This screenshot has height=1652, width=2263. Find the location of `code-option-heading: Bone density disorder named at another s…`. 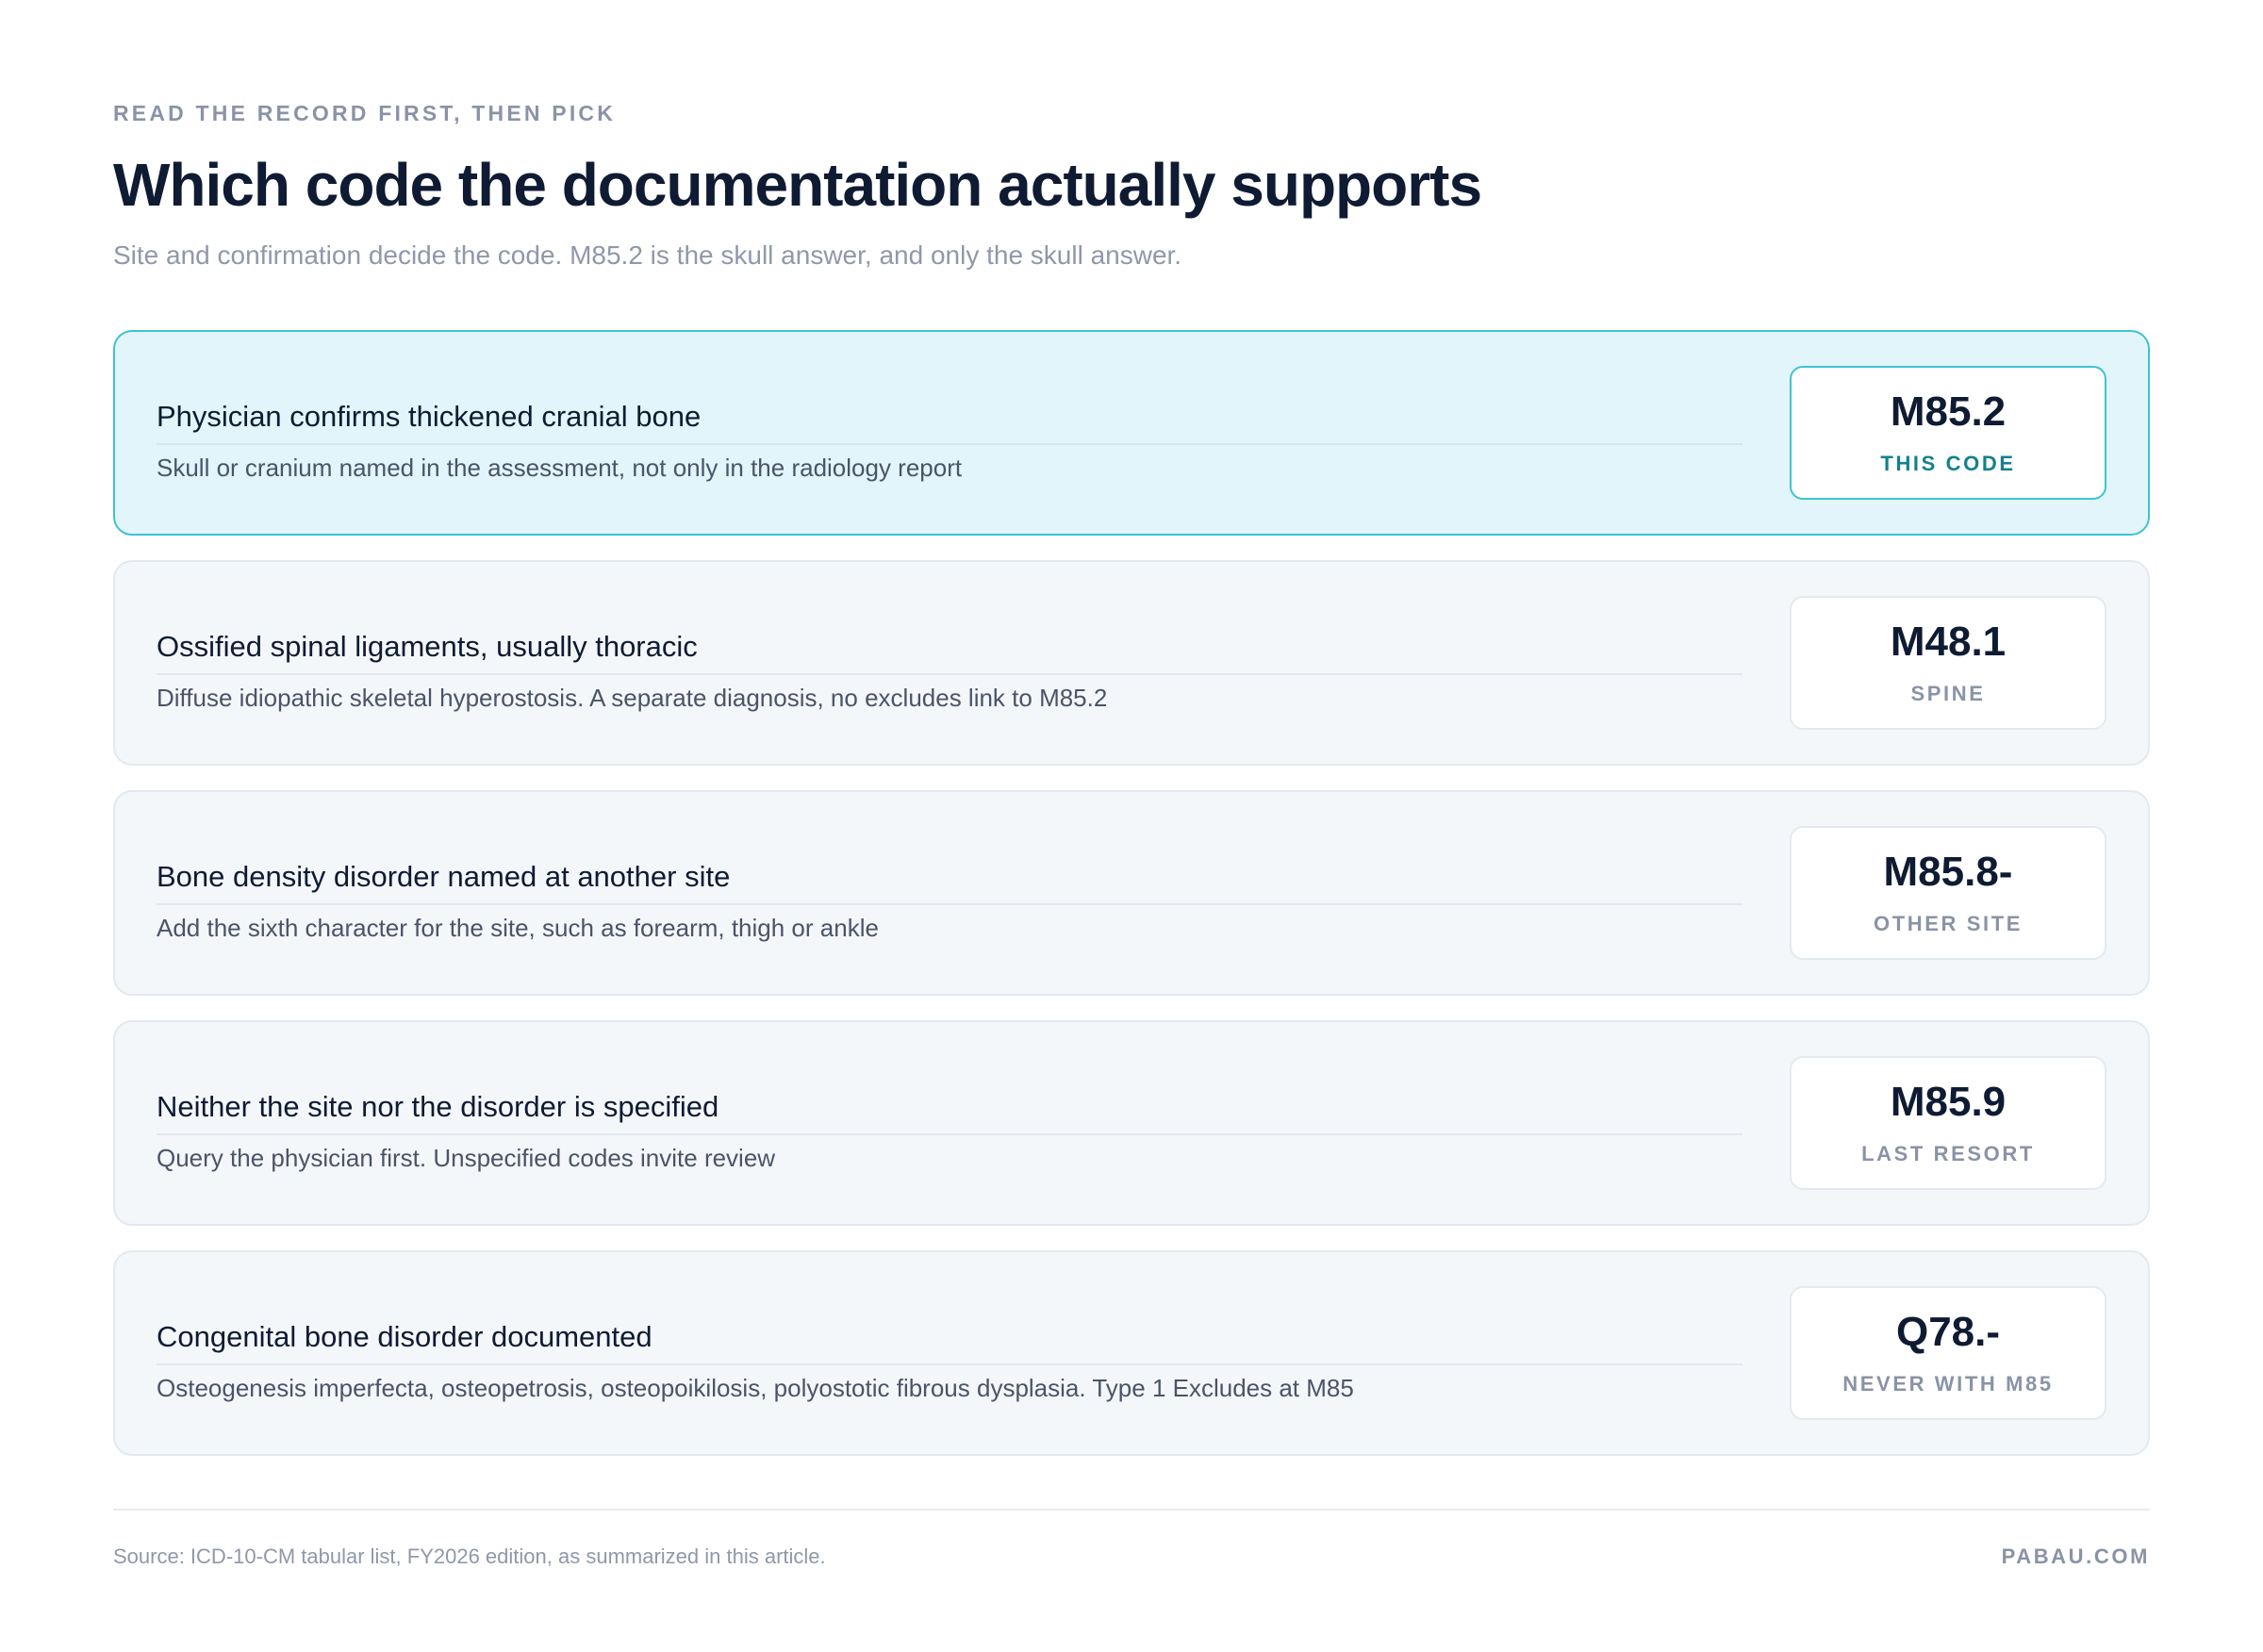

code-option-heading: Bone density disorder named at another s… is located at coordinates (950, 881).